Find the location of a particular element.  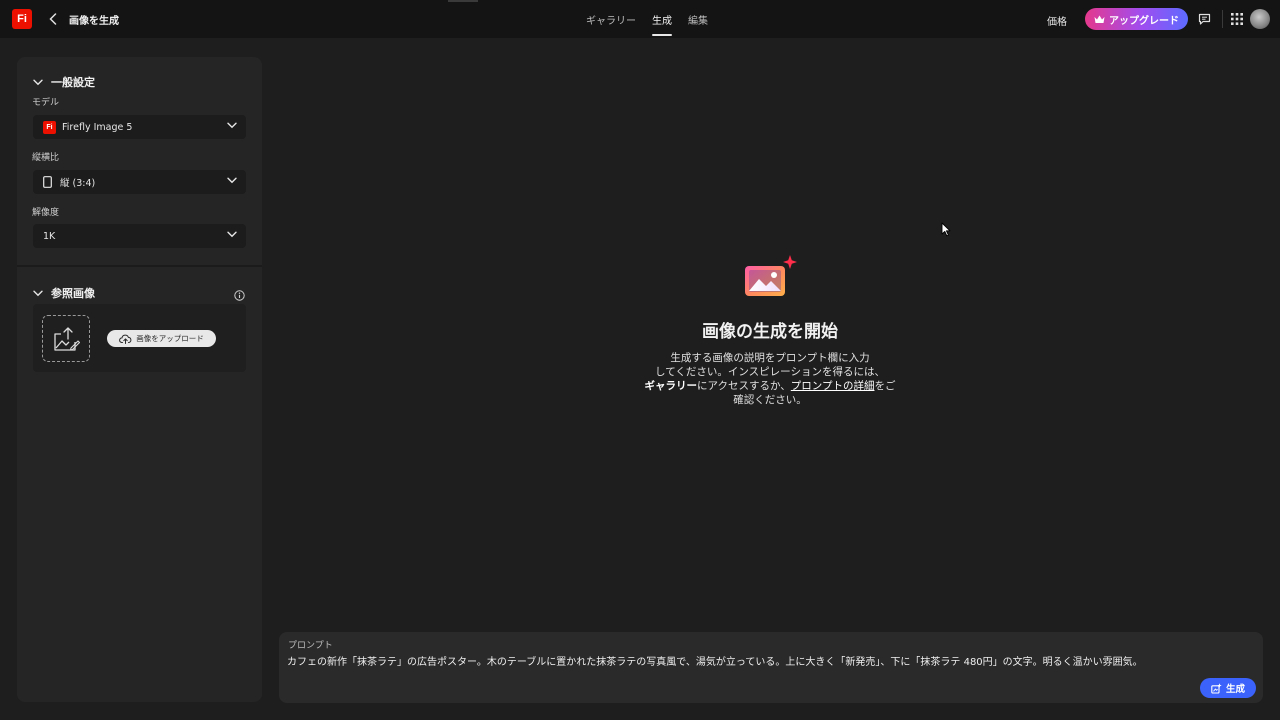

generate-image-icon is located at coordinates (771, 275).